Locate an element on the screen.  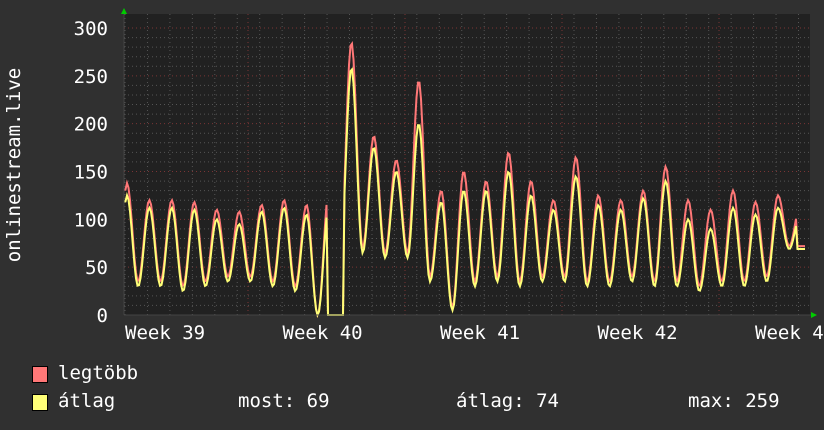
y-tick-label: 50 is located at coordinates (96, 268).